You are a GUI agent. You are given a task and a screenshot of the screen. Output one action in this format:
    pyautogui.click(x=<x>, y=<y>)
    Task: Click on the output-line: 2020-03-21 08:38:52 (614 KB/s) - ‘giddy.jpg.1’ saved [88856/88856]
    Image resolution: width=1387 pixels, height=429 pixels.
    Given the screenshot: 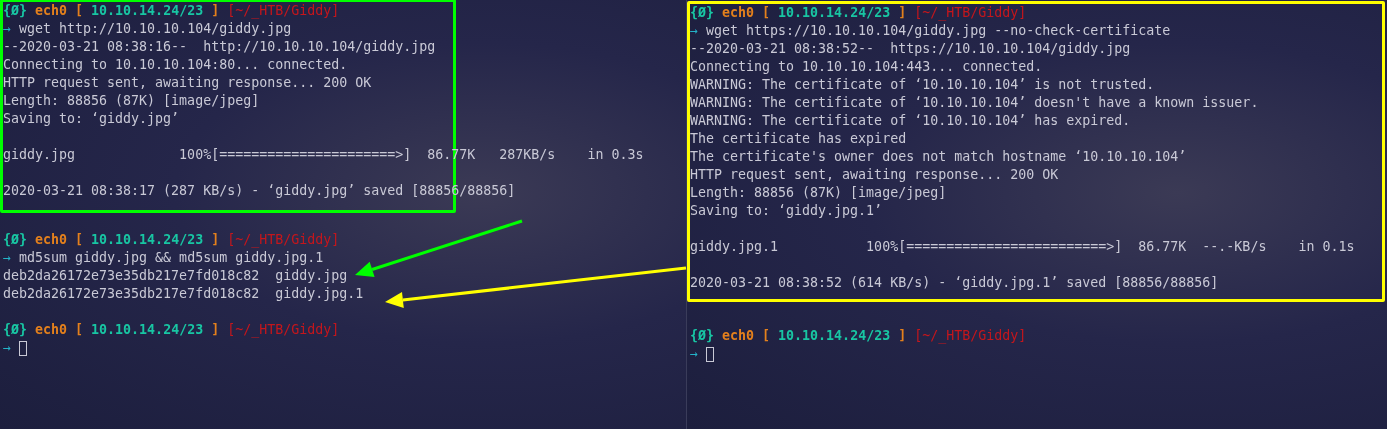 What is the action you would take?
    pyautogui.click(x=954, y=283)
    